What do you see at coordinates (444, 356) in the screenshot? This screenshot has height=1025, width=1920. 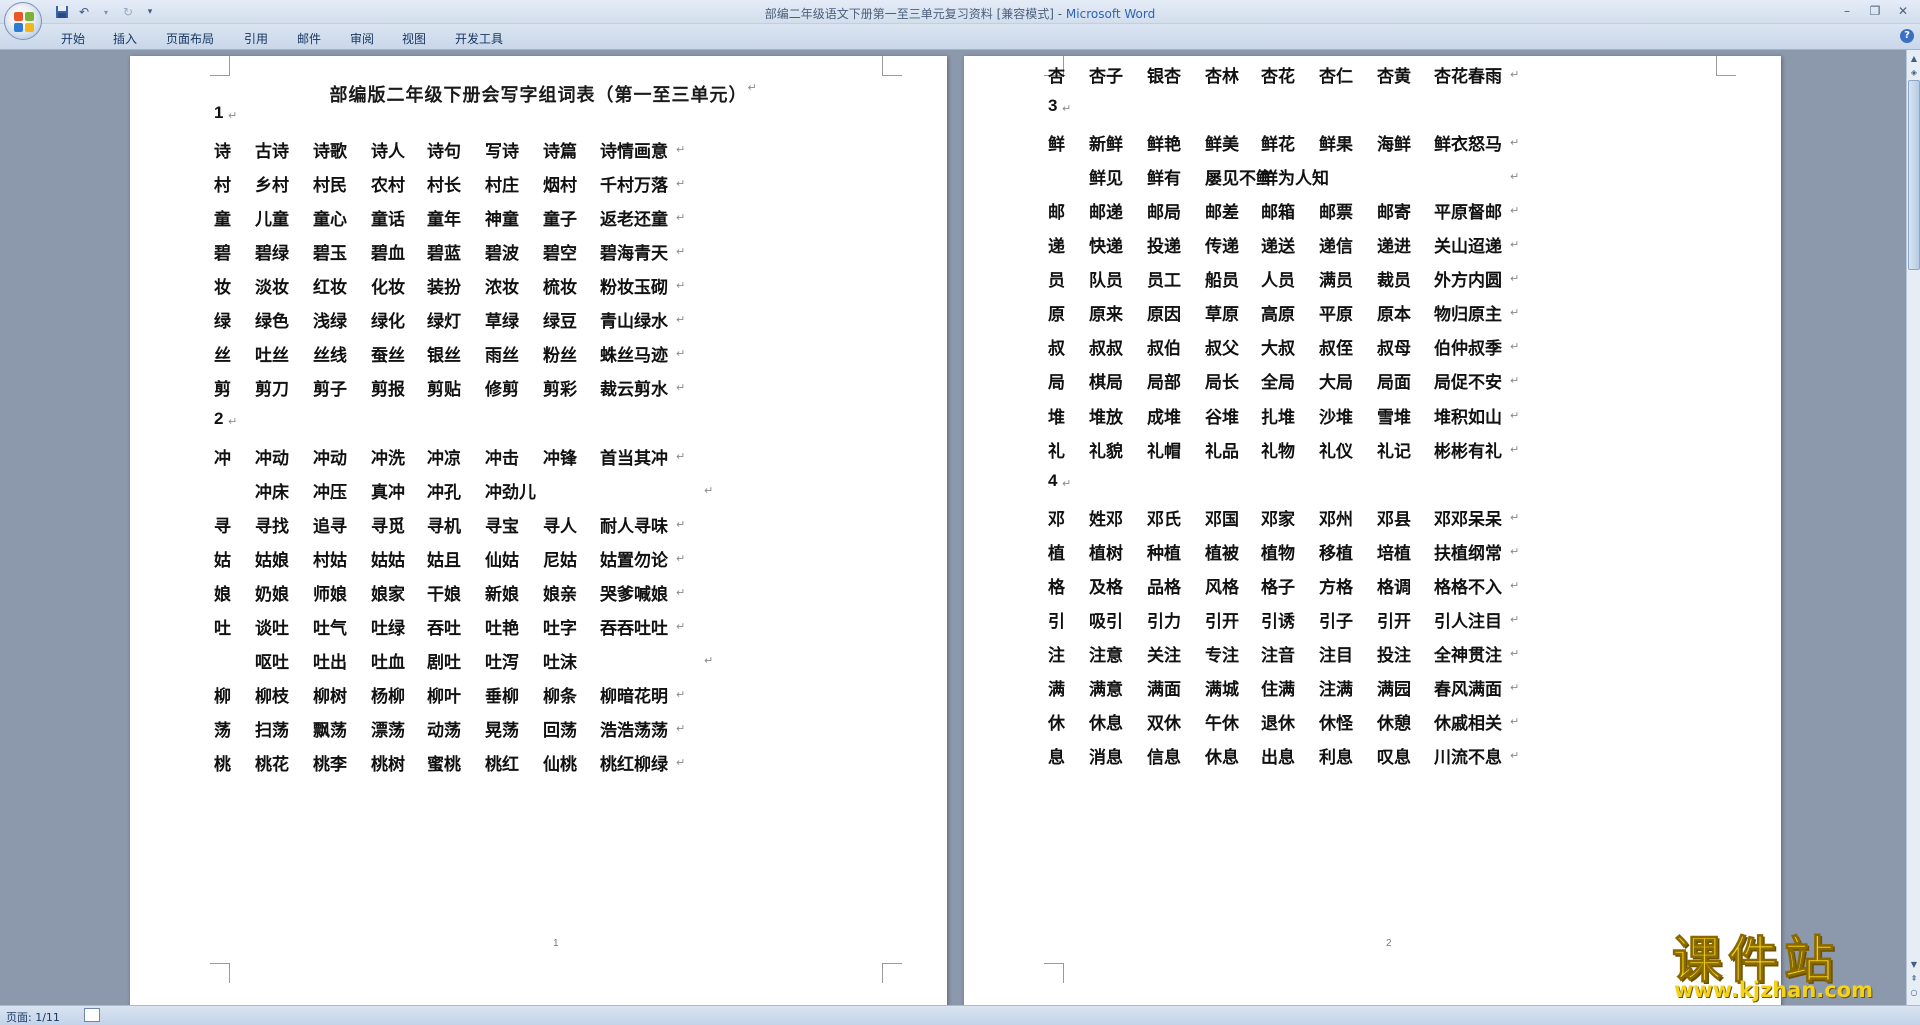 I see `word-cell: 银丝` at bounding box center [444, 356].